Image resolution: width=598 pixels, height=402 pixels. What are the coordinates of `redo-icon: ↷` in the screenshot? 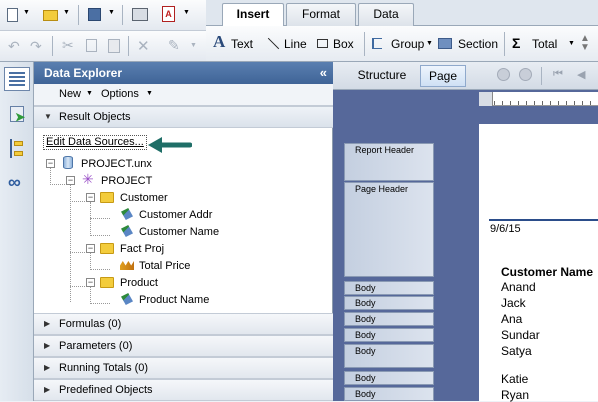 It's located at (36, 46).